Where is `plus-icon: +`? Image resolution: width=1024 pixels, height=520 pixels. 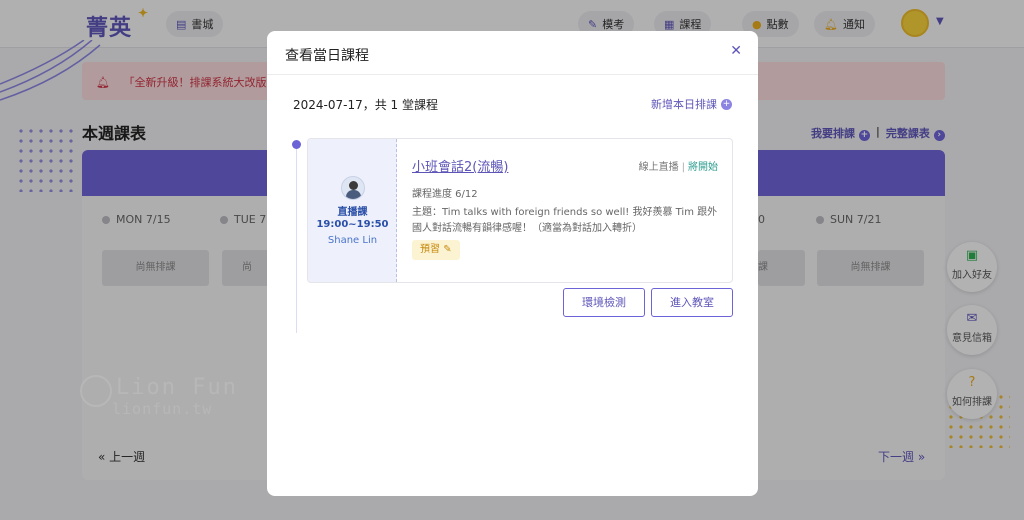
plus-icon: + is located at coordinates (726, 104).